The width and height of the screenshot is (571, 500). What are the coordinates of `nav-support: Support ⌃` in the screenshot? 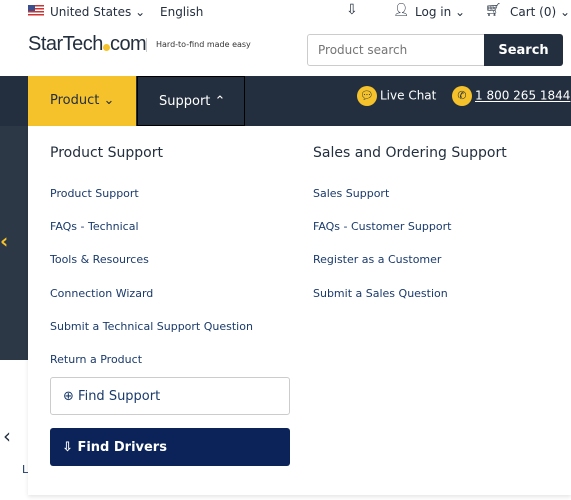 It's located at (191, 101).